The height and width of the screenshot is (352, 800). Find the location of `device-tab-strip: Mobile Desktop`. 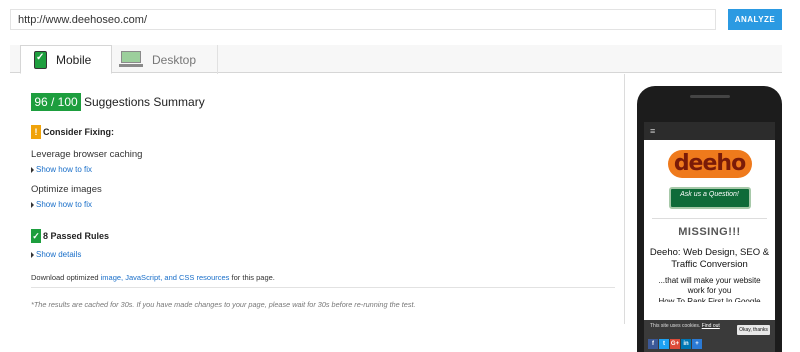

device-tab-strip: Mobile Desktop is located at coordinates (396, 59).